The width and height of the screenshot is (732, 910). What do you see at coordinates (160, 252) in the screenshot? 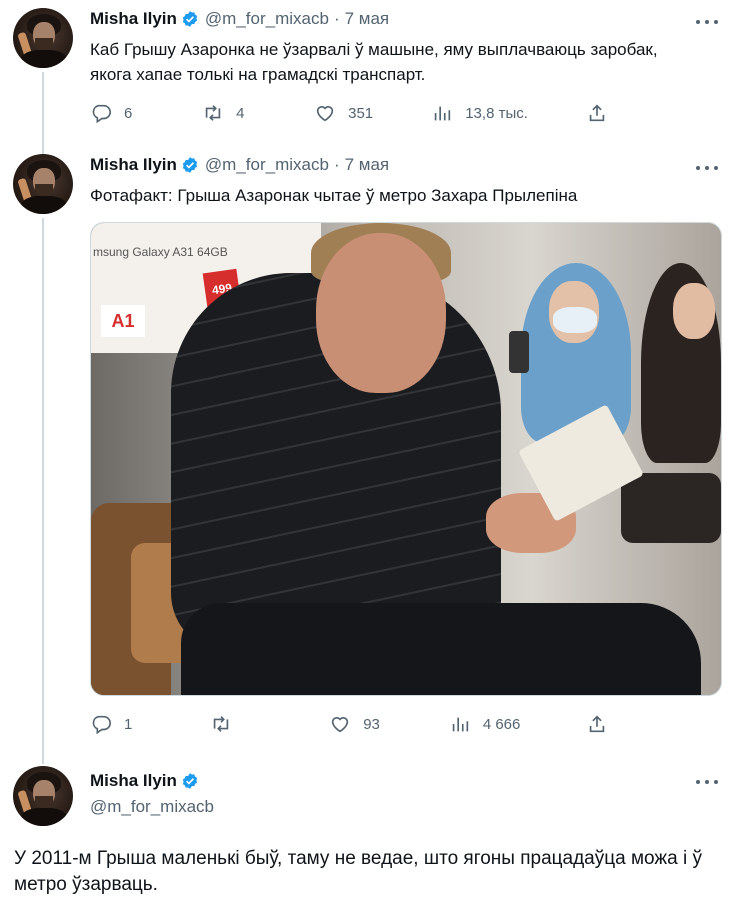
I see `photo-ad-text: msung Galaxy A31 64GB` at bounding box center [160, 252].